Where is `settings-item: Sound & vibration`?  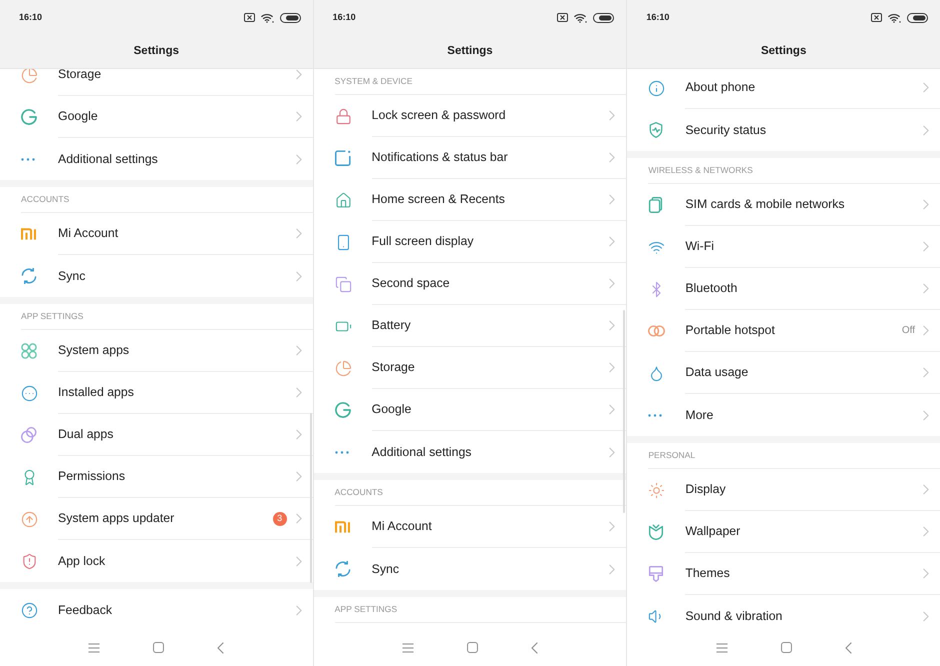
settings-item: Sound & vibration is located at coordinates (733, 616).